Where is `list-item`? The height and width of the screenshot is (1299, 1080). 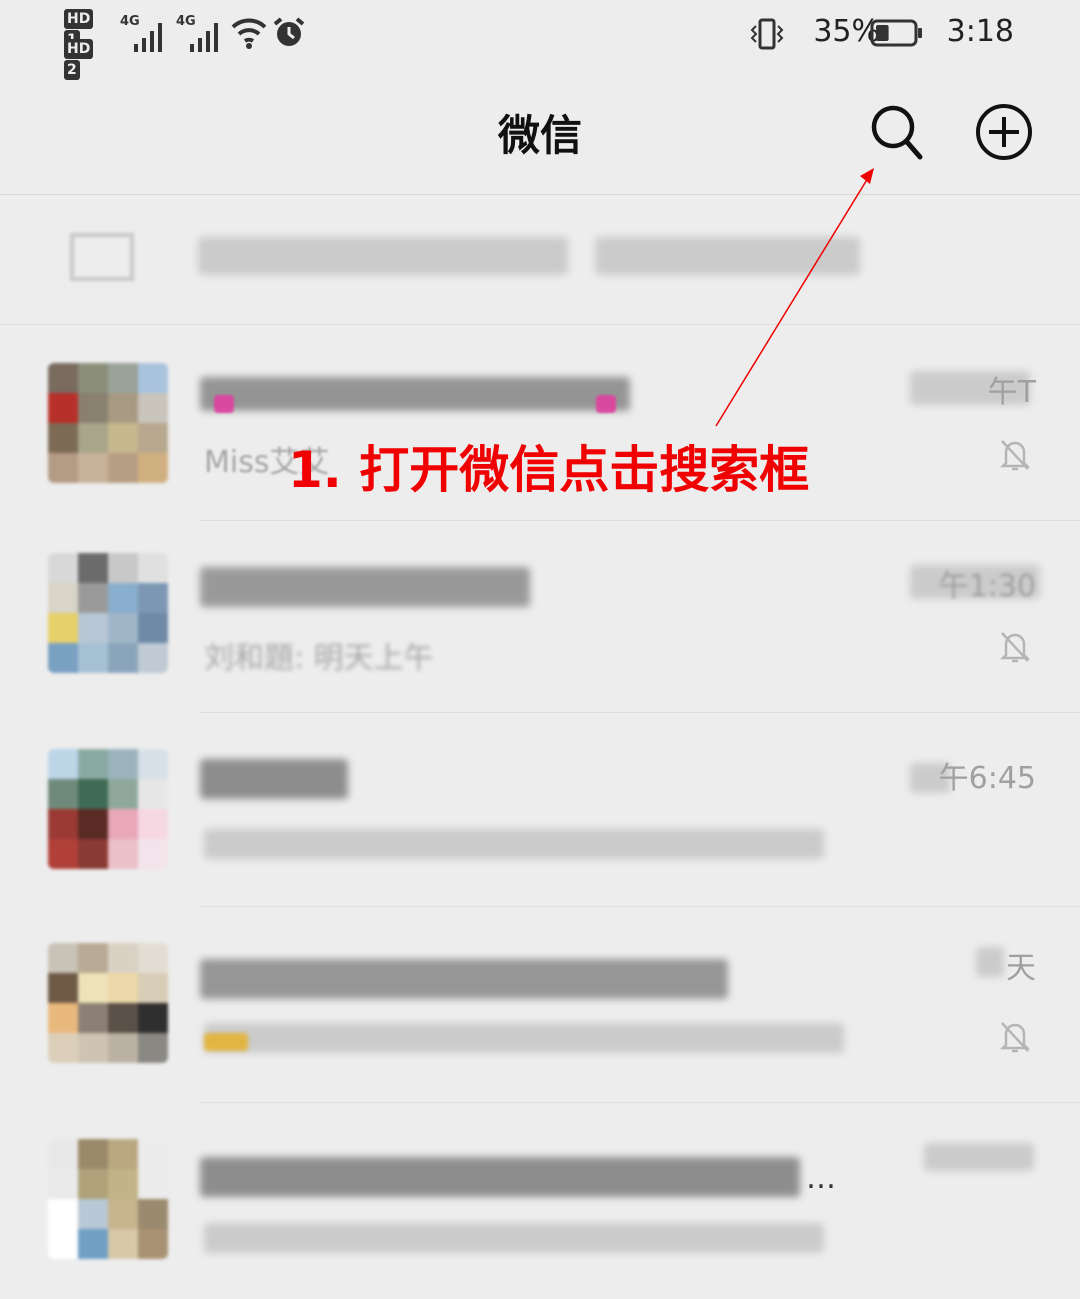 list-item is located at coordinates (540, 260).